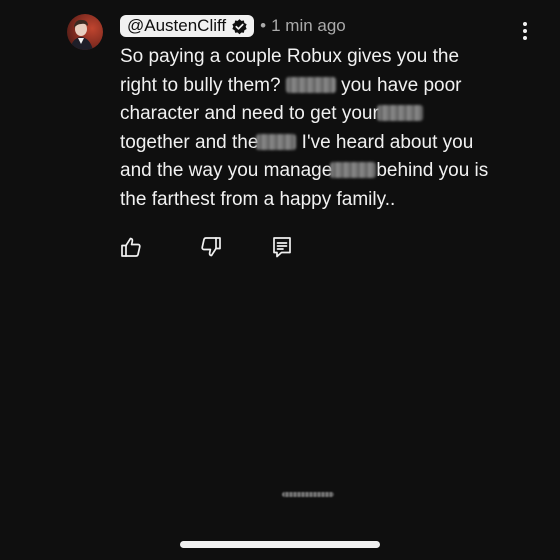  What do you see at coordinates (189, 142) in the screenshot?
I see `comment-line: together and the` at bounding box center [189, 142].